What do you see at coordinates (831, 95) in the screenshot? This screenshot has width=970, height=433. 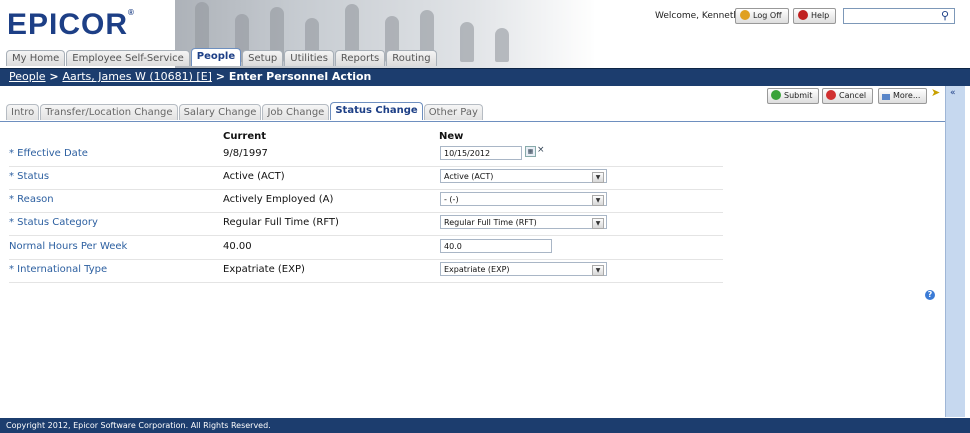 I see `cancel-icon` at bounding box center [831, 95].